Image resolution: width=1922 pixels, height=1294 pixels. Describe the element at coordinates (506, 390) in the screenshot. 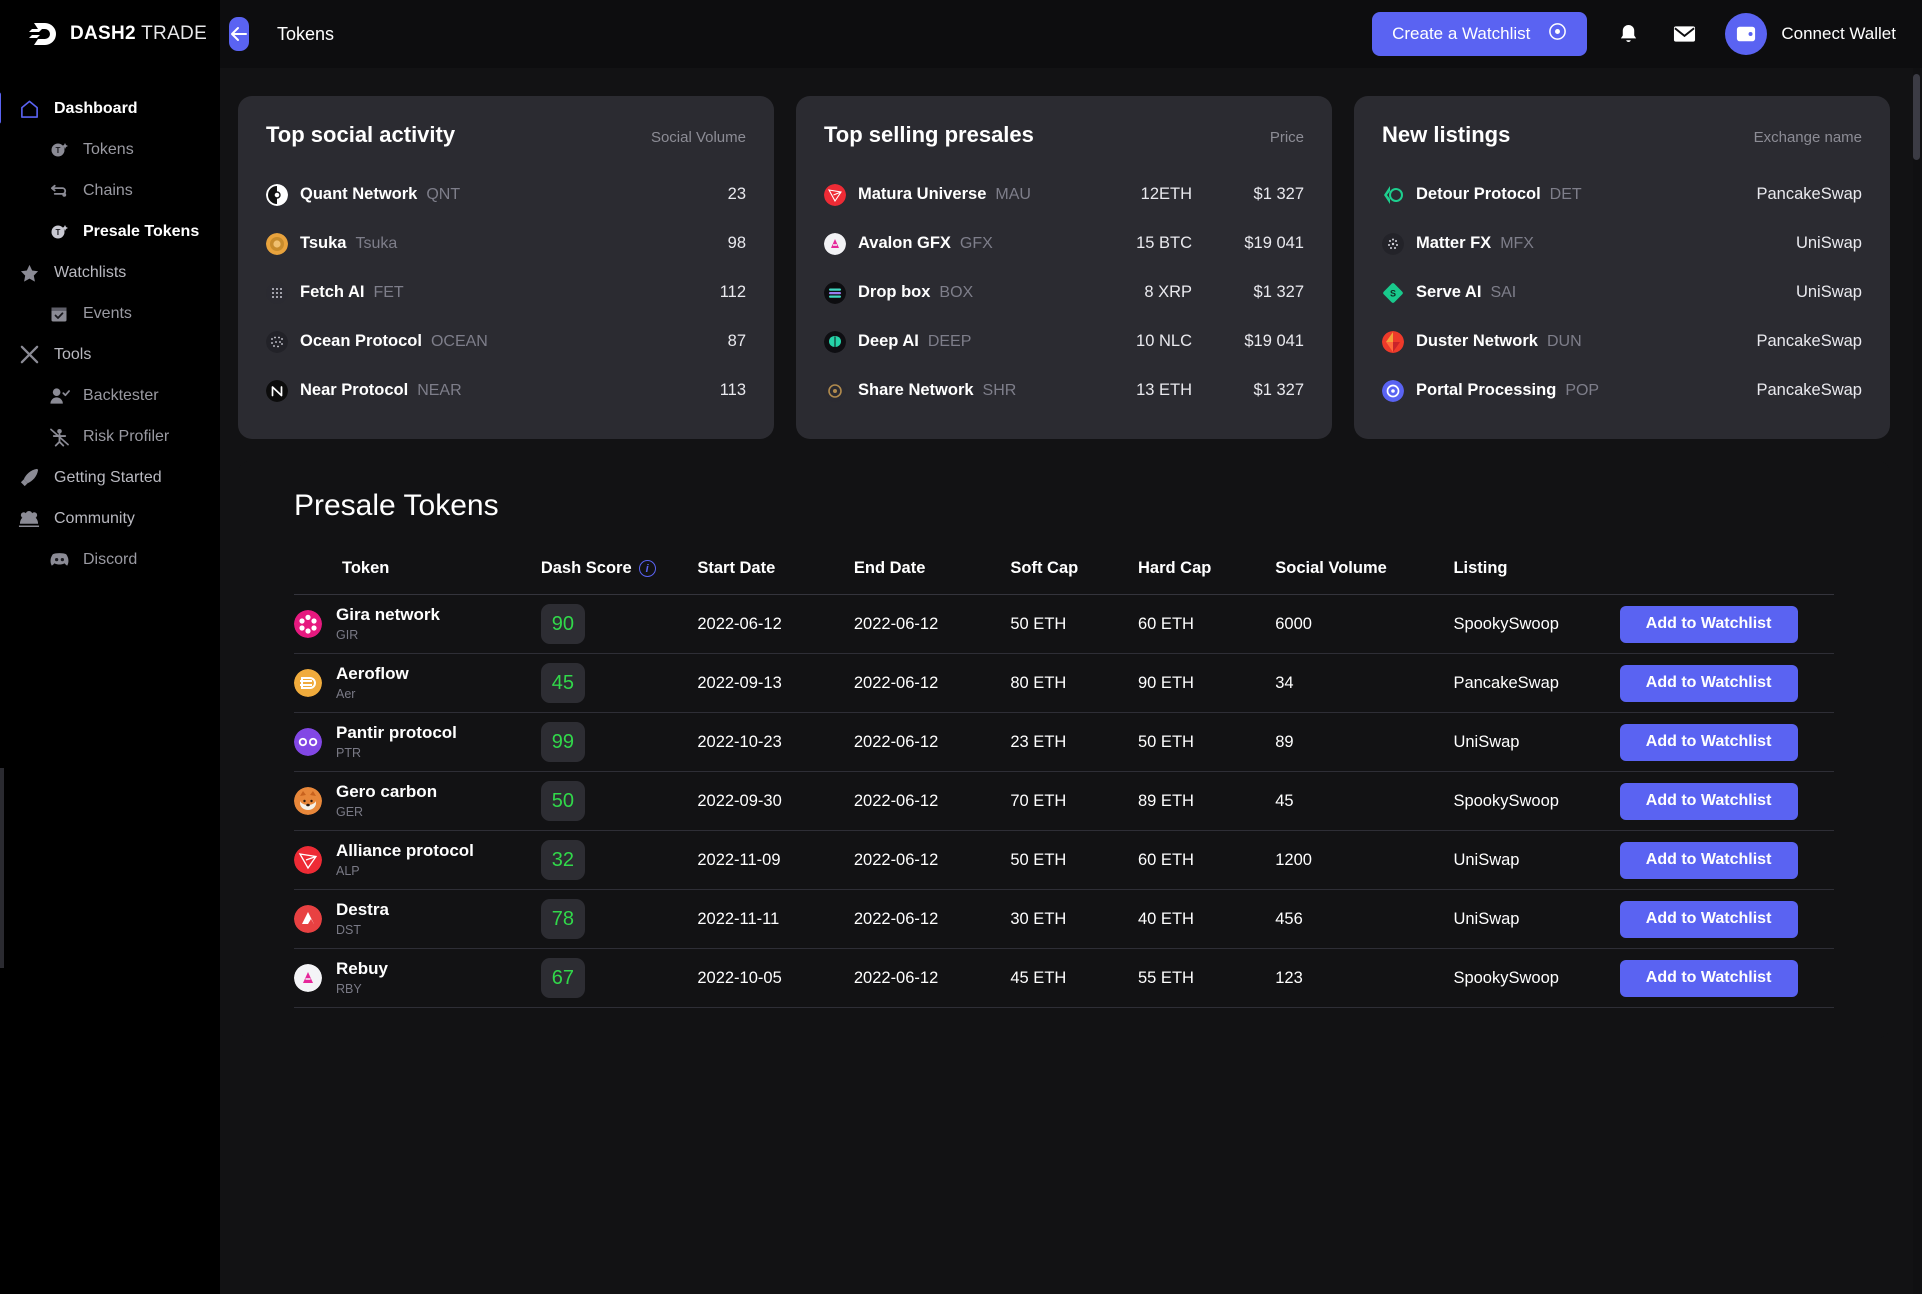

I see `list-item: Near Protocol NEAR 113` at that location.